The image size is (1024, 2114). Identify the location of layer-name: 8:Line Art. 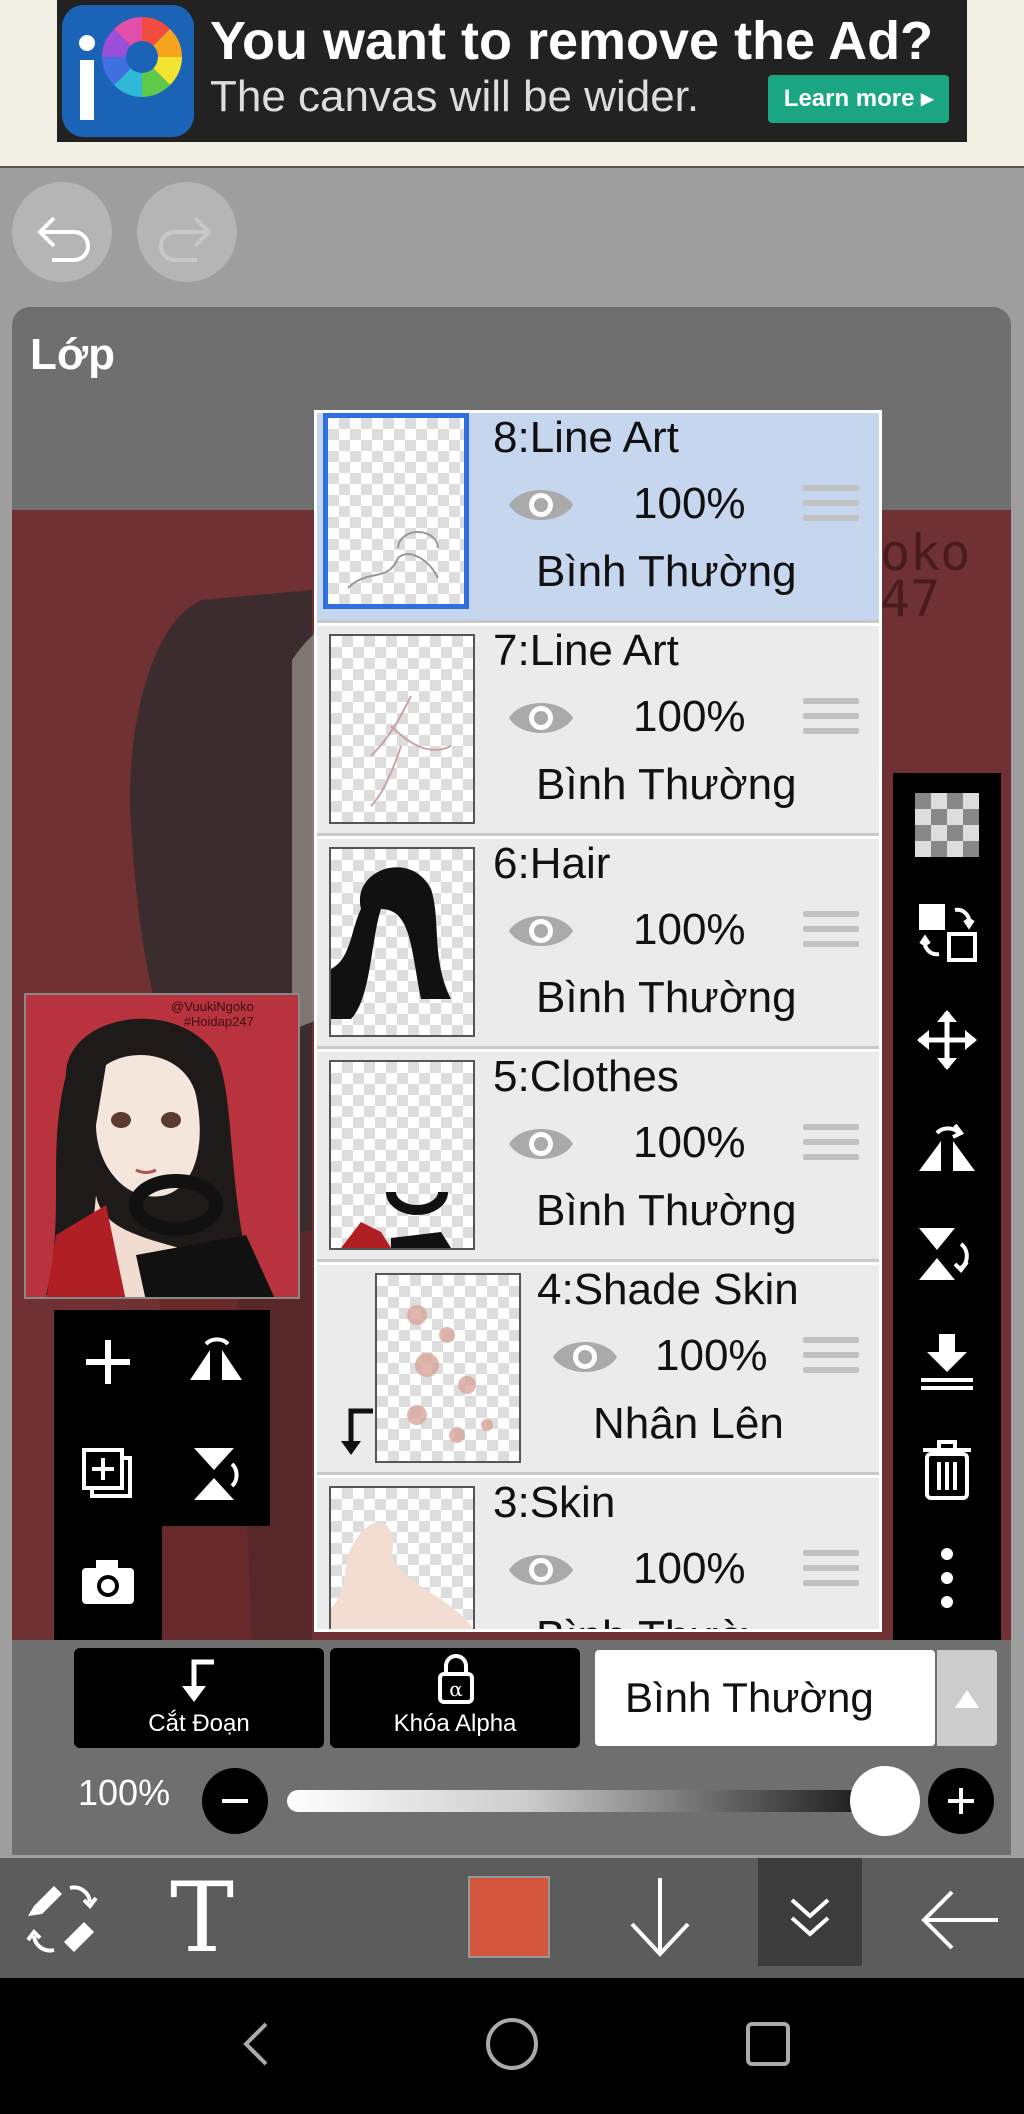
(586, 437).